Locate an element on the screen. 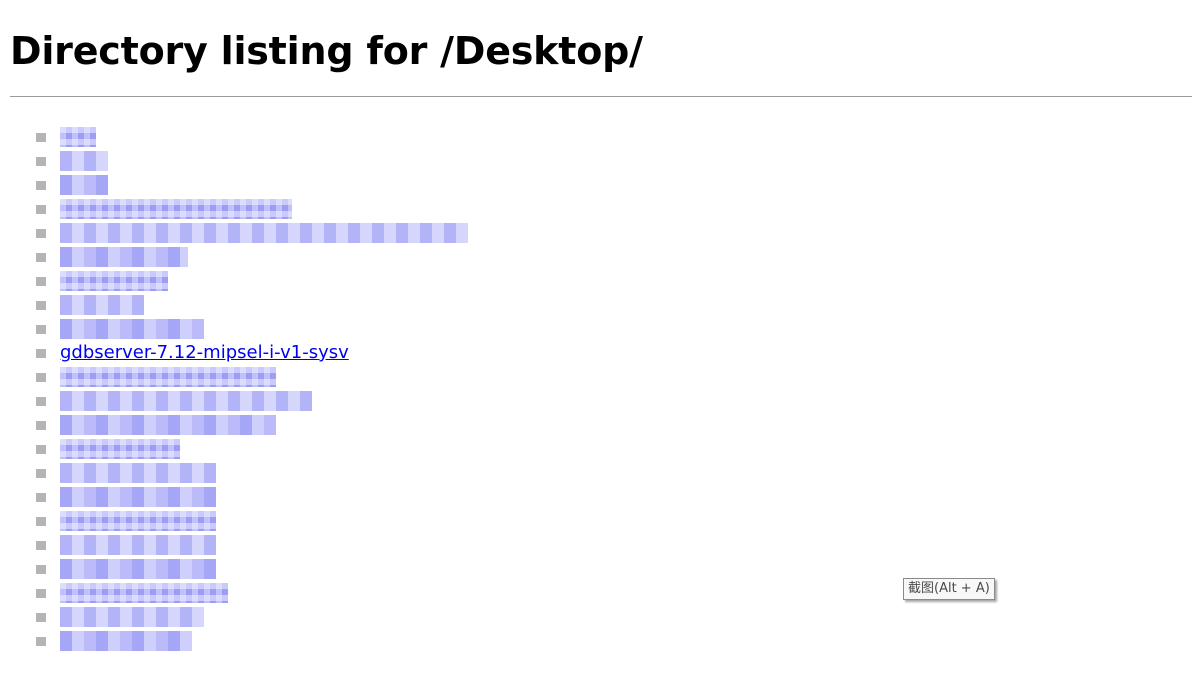 This screenshot has height=674, width=1192. title-divider is located at coordinates (601, 96).